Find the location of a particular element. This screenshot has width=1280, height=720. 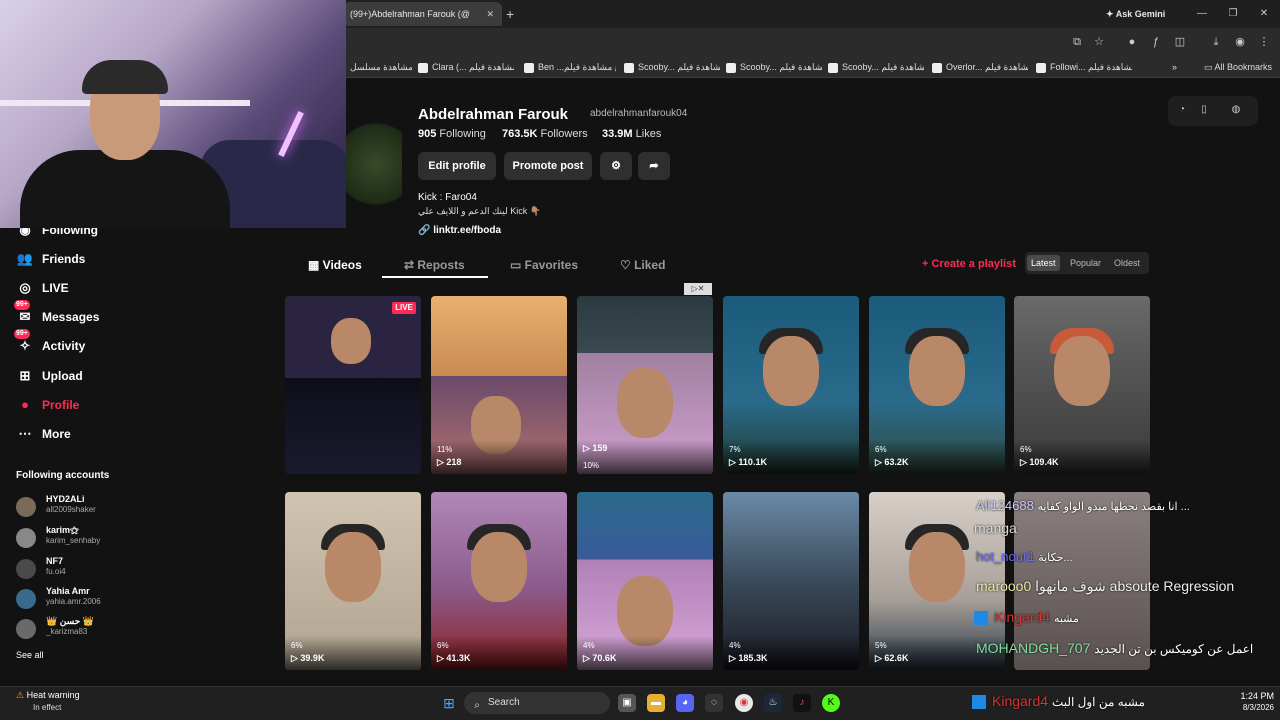

video-thumbnail: 4% ▷ 185.3K is located at coordinates (791, 581).